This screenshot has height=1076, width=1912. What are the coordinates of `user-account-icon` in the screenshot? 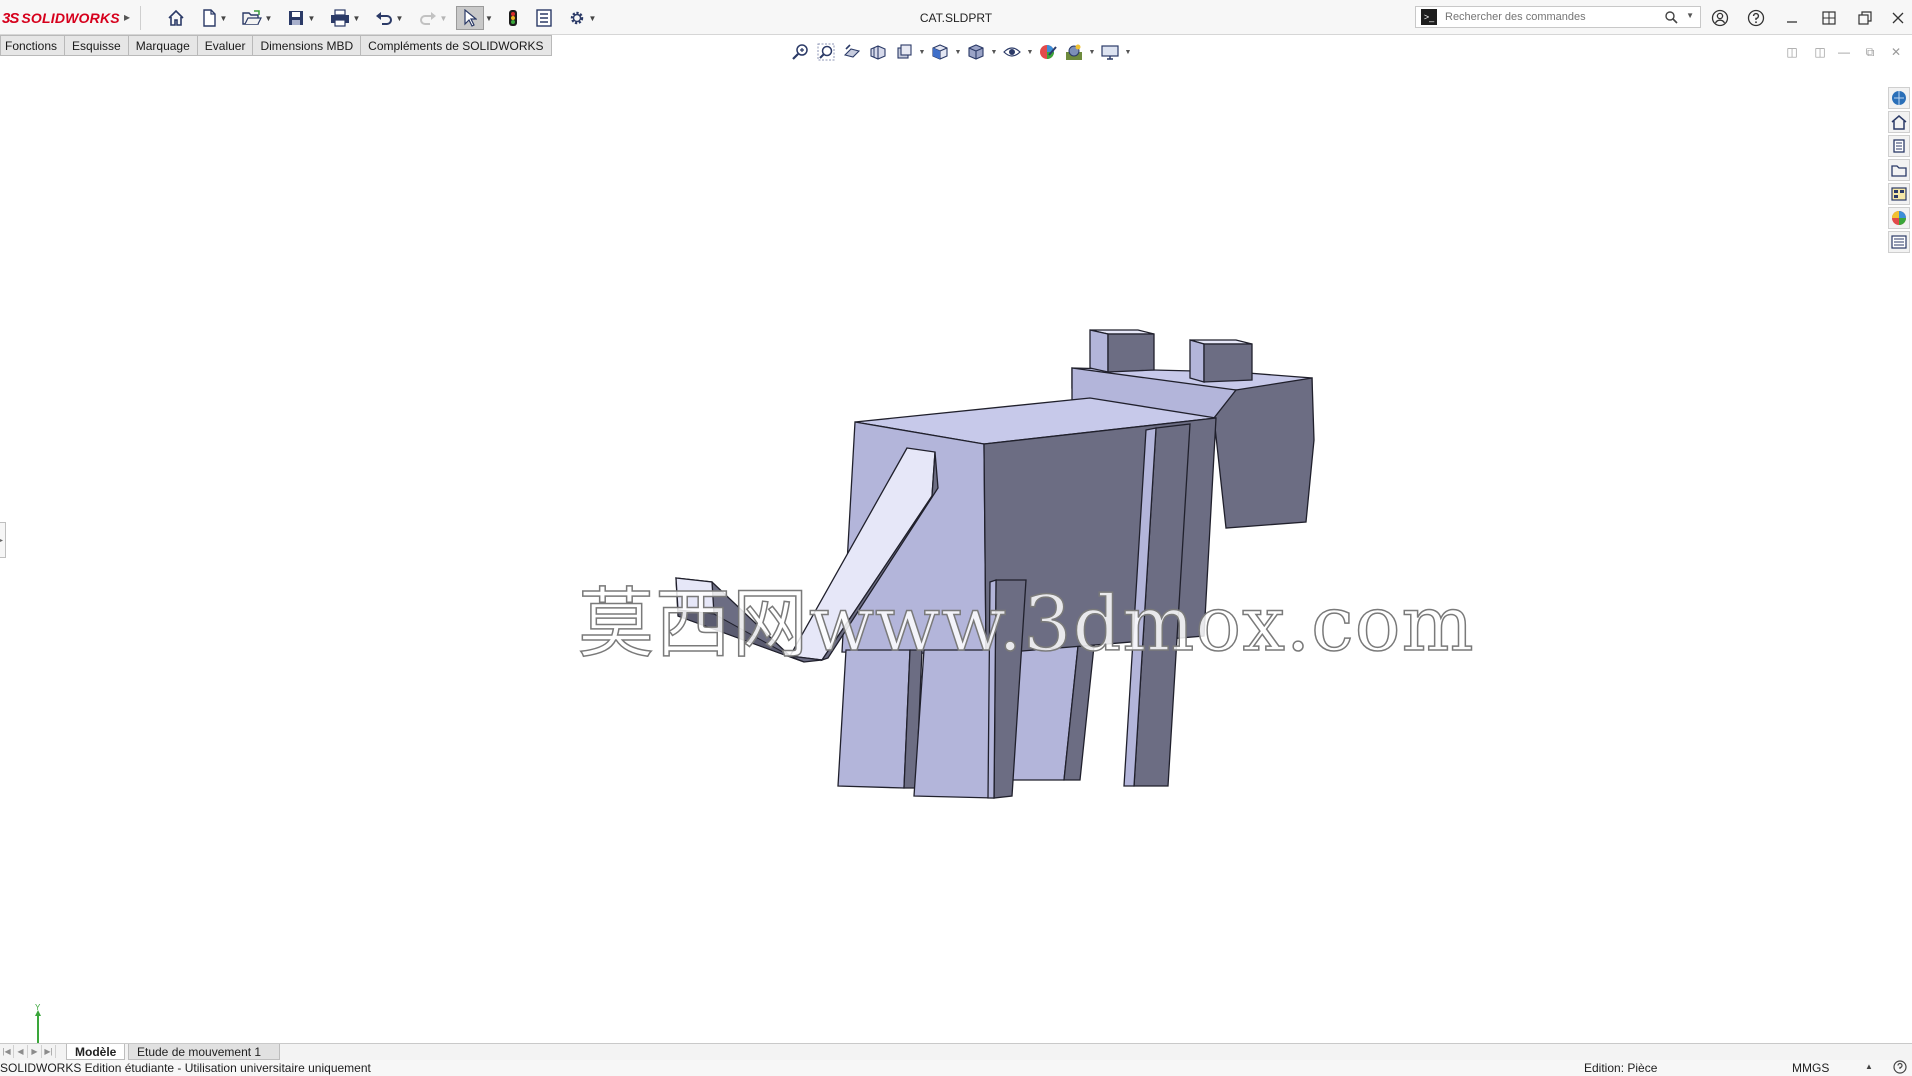 It's located at (1720, 18).